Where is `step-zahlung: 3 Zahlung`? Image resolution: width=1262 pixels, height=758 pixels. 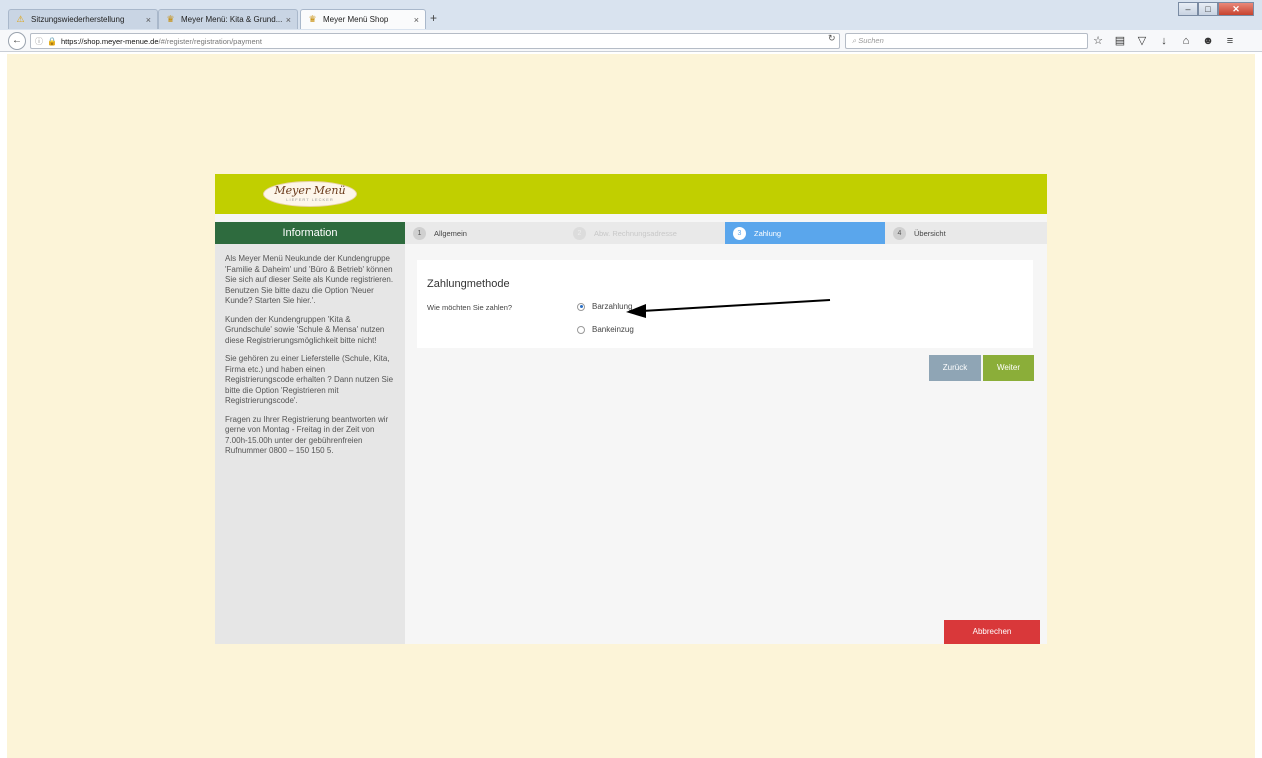
step-zahlung: 3 Zahlung is located at coordinates (805, 233).